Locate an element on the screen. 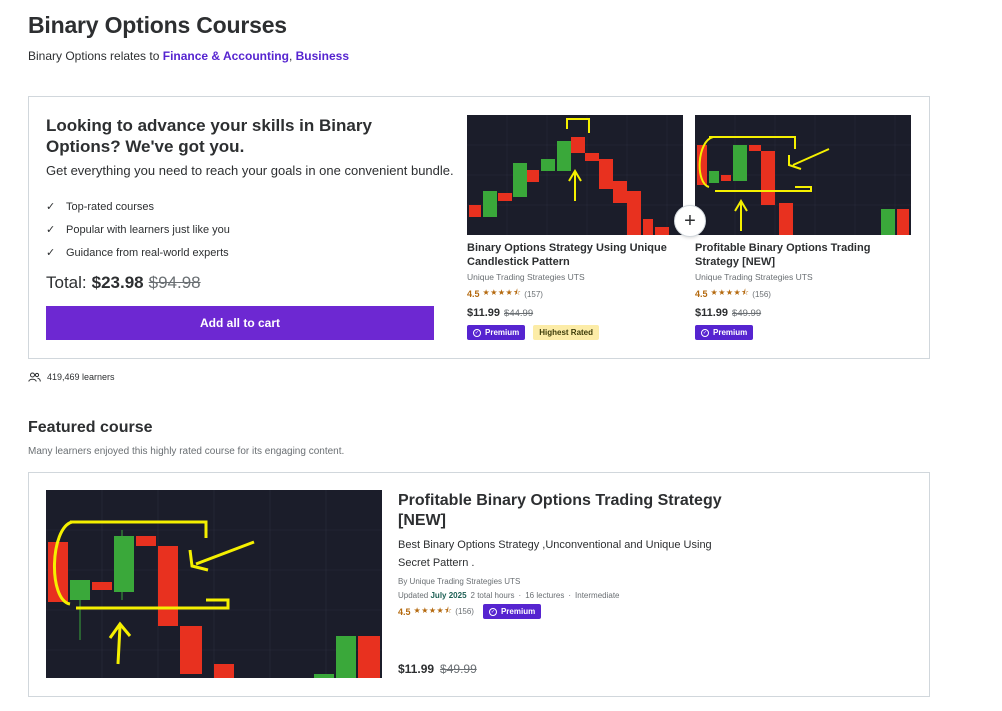  relates-prefix: Binary Options relates to is located at coordinates (95, 56).